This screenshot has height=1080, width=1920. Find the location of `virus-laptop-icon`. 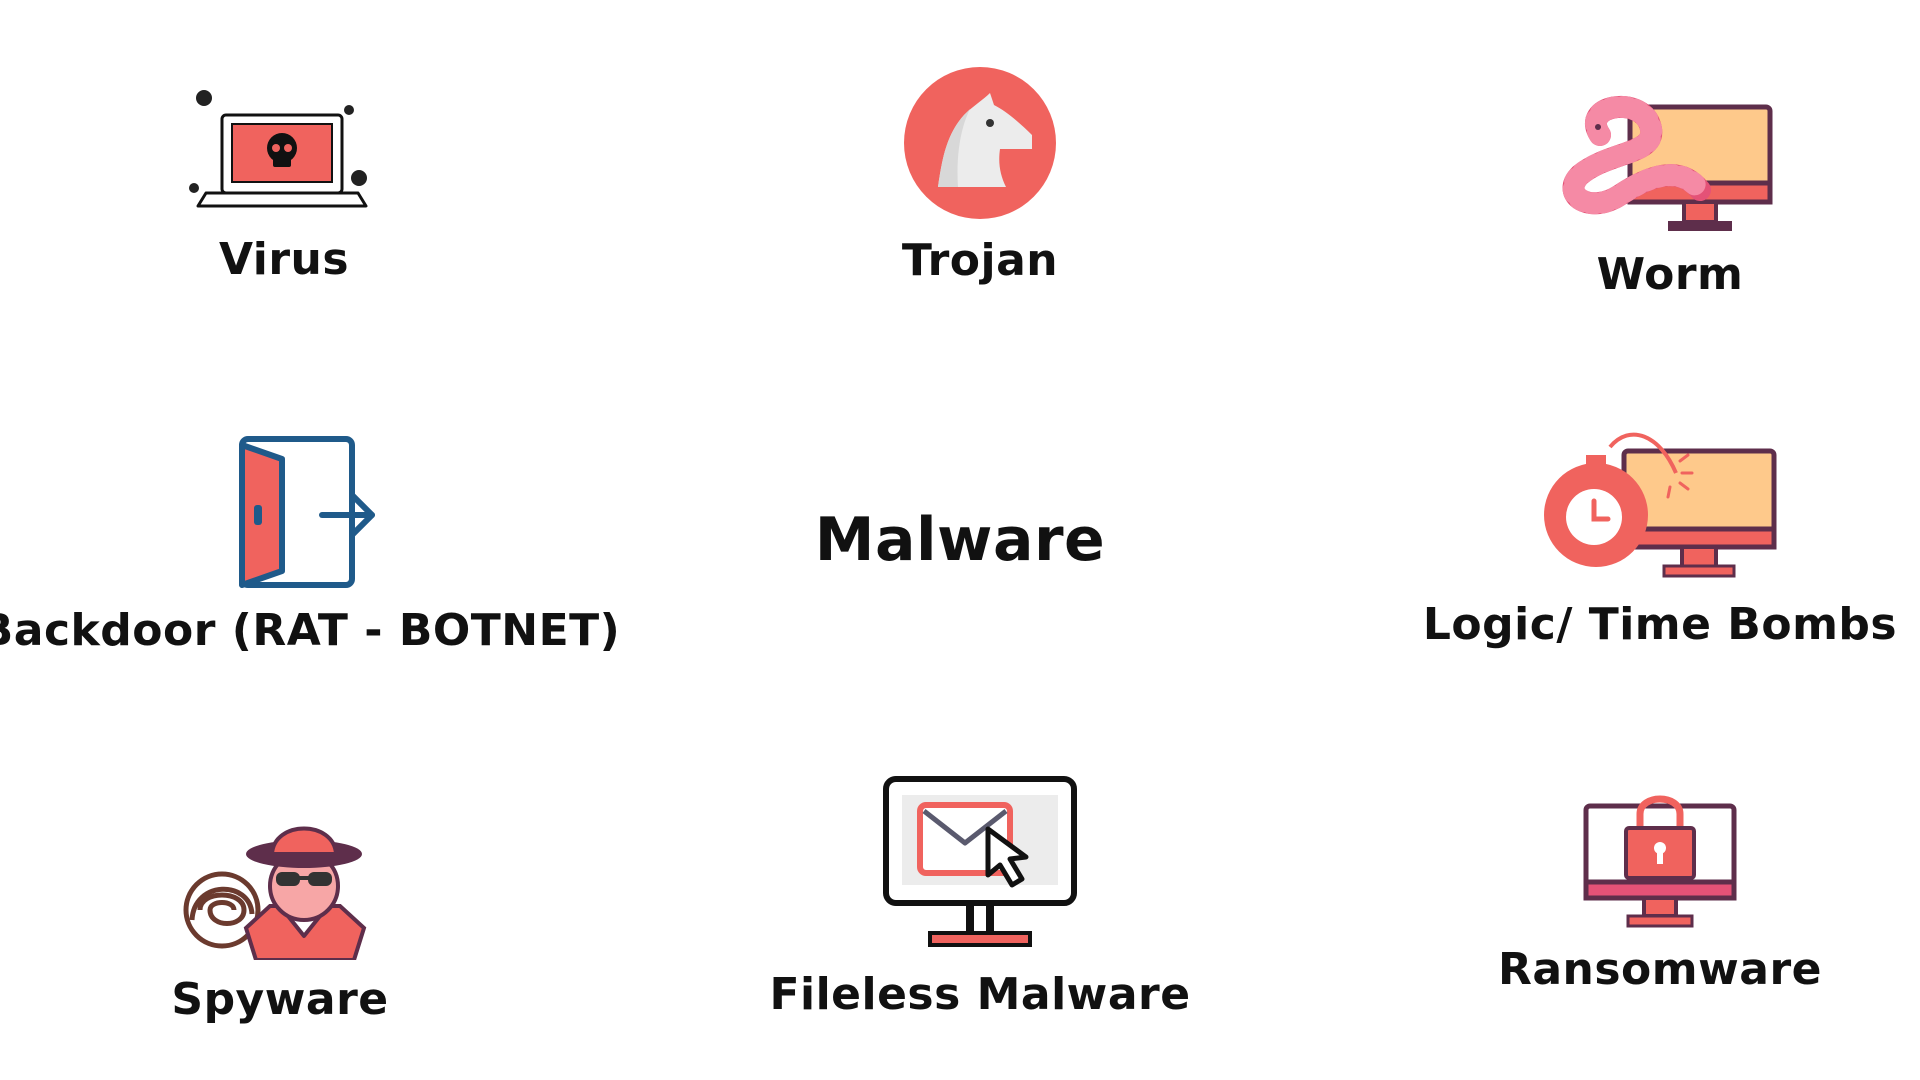

virus-laptop-icon is located at coordinates (278, 149).